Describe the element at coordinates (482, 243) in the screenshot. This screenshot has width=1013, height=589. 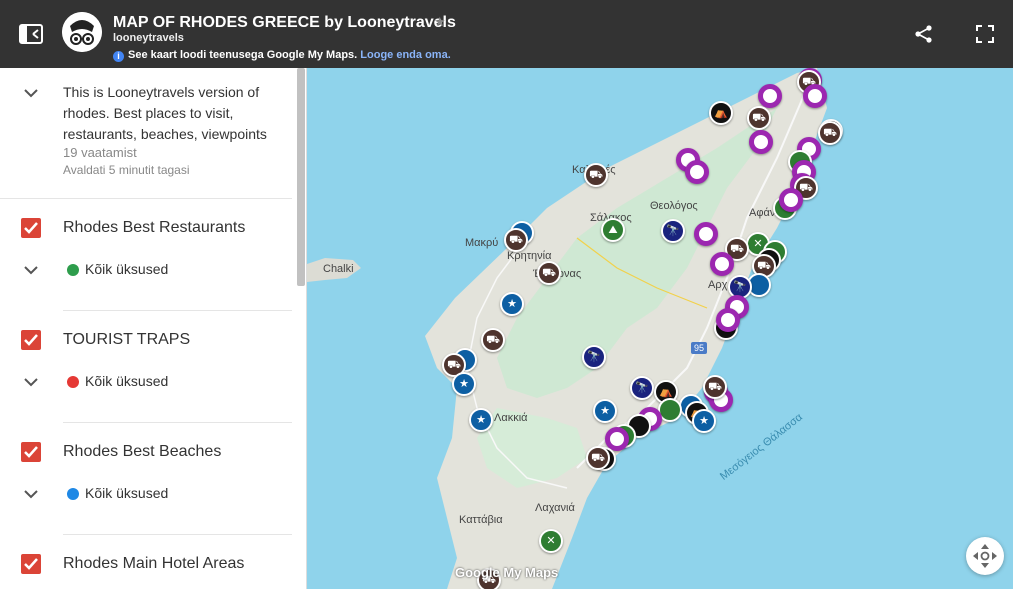
I see `place-label: Μακρύ` at that location.